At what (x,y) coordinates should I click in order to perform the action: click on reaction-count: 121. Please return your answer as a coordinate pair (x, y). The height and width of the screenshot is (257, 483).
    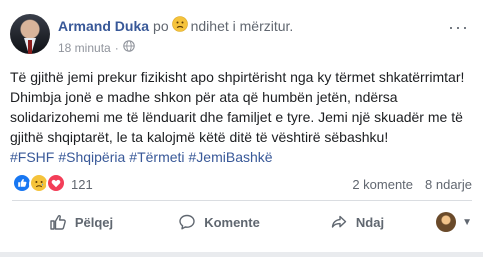
    Looking at the image, I should click on (82, 184).